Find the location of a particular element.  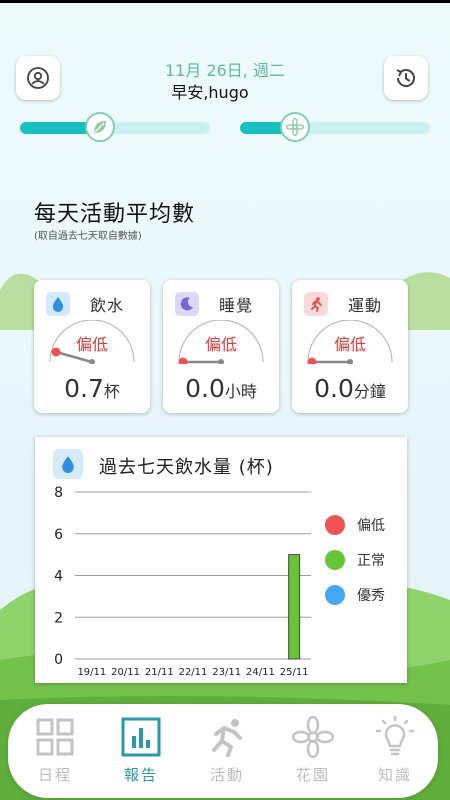

x-tick-label: 21/11 is located at coordinates (159, 672).